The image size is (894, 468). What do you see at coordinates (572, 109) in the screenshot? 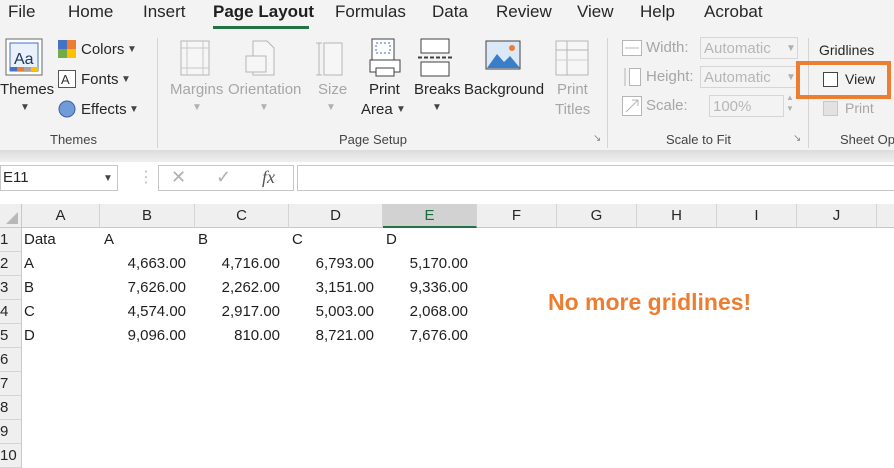
I see `print-titles-label-2: Titles` at bounding box center [572, 109].